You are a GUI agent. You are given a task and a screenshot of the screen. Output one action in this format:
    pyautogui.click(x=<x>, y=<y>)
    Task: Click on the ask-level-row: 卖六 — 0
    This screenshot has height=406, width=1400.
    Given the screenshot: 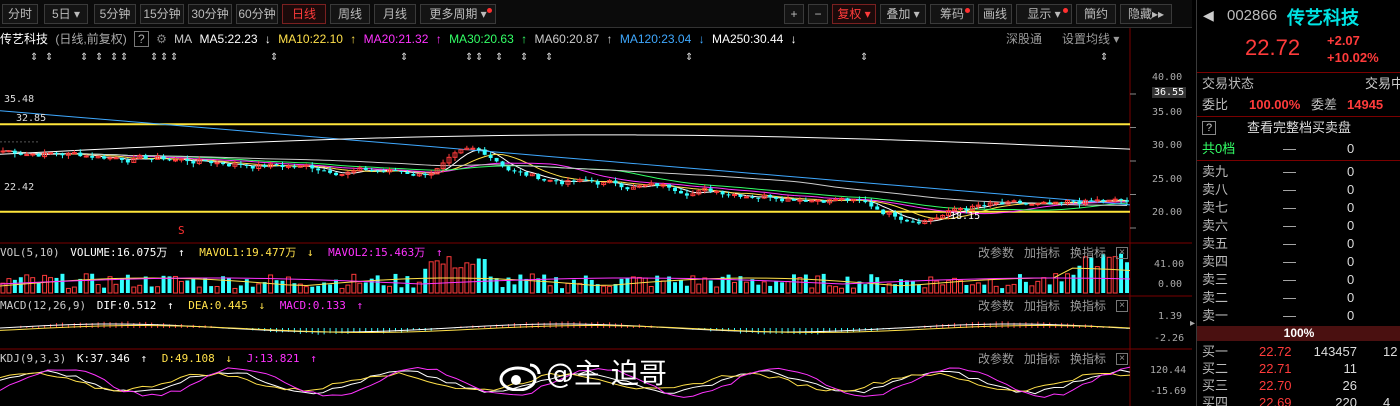 What is the action you would take?
    pyautogui.click(x=1298, y=226)
    